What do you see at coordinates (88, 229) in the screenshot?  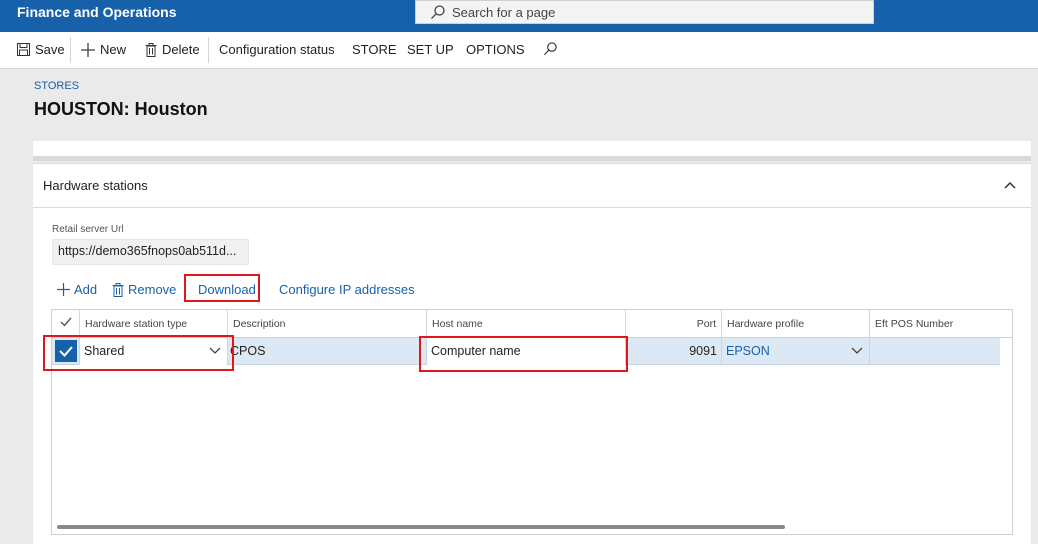 I see `retail-server-url-label: Retail server Url` at bounding box center [88, 229].